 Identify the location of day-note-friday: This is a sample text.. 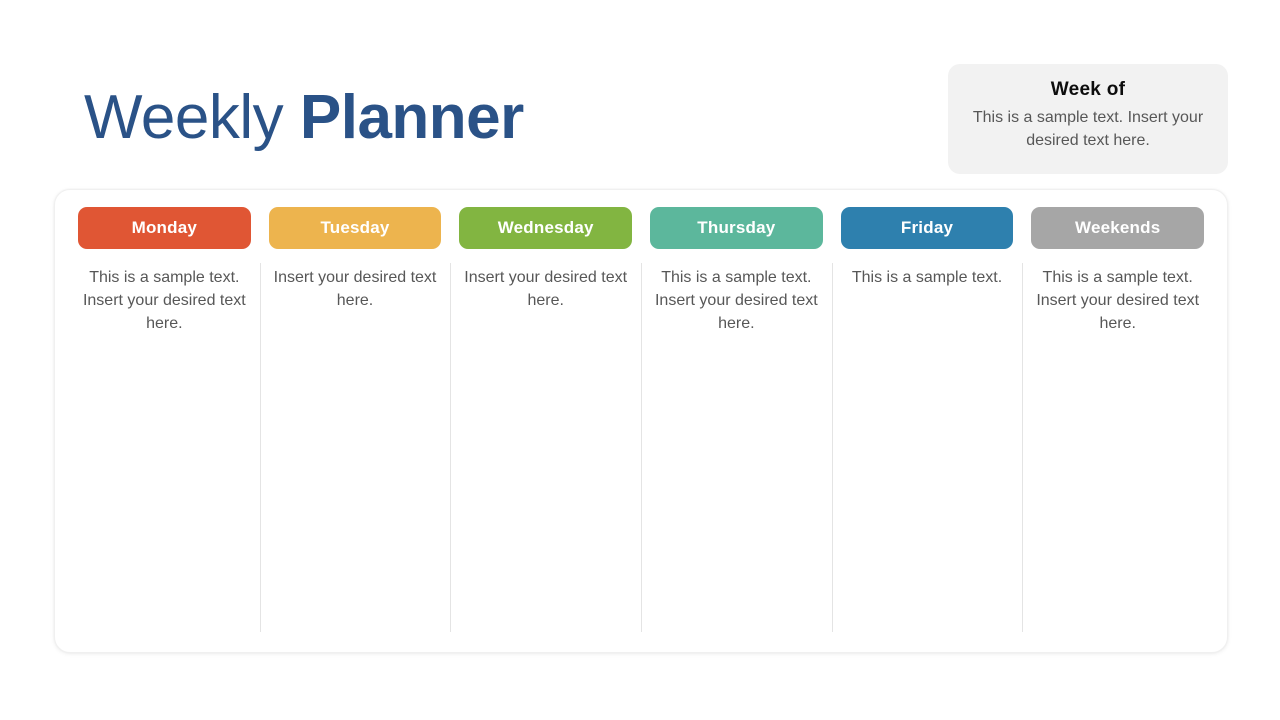
(927, 277).